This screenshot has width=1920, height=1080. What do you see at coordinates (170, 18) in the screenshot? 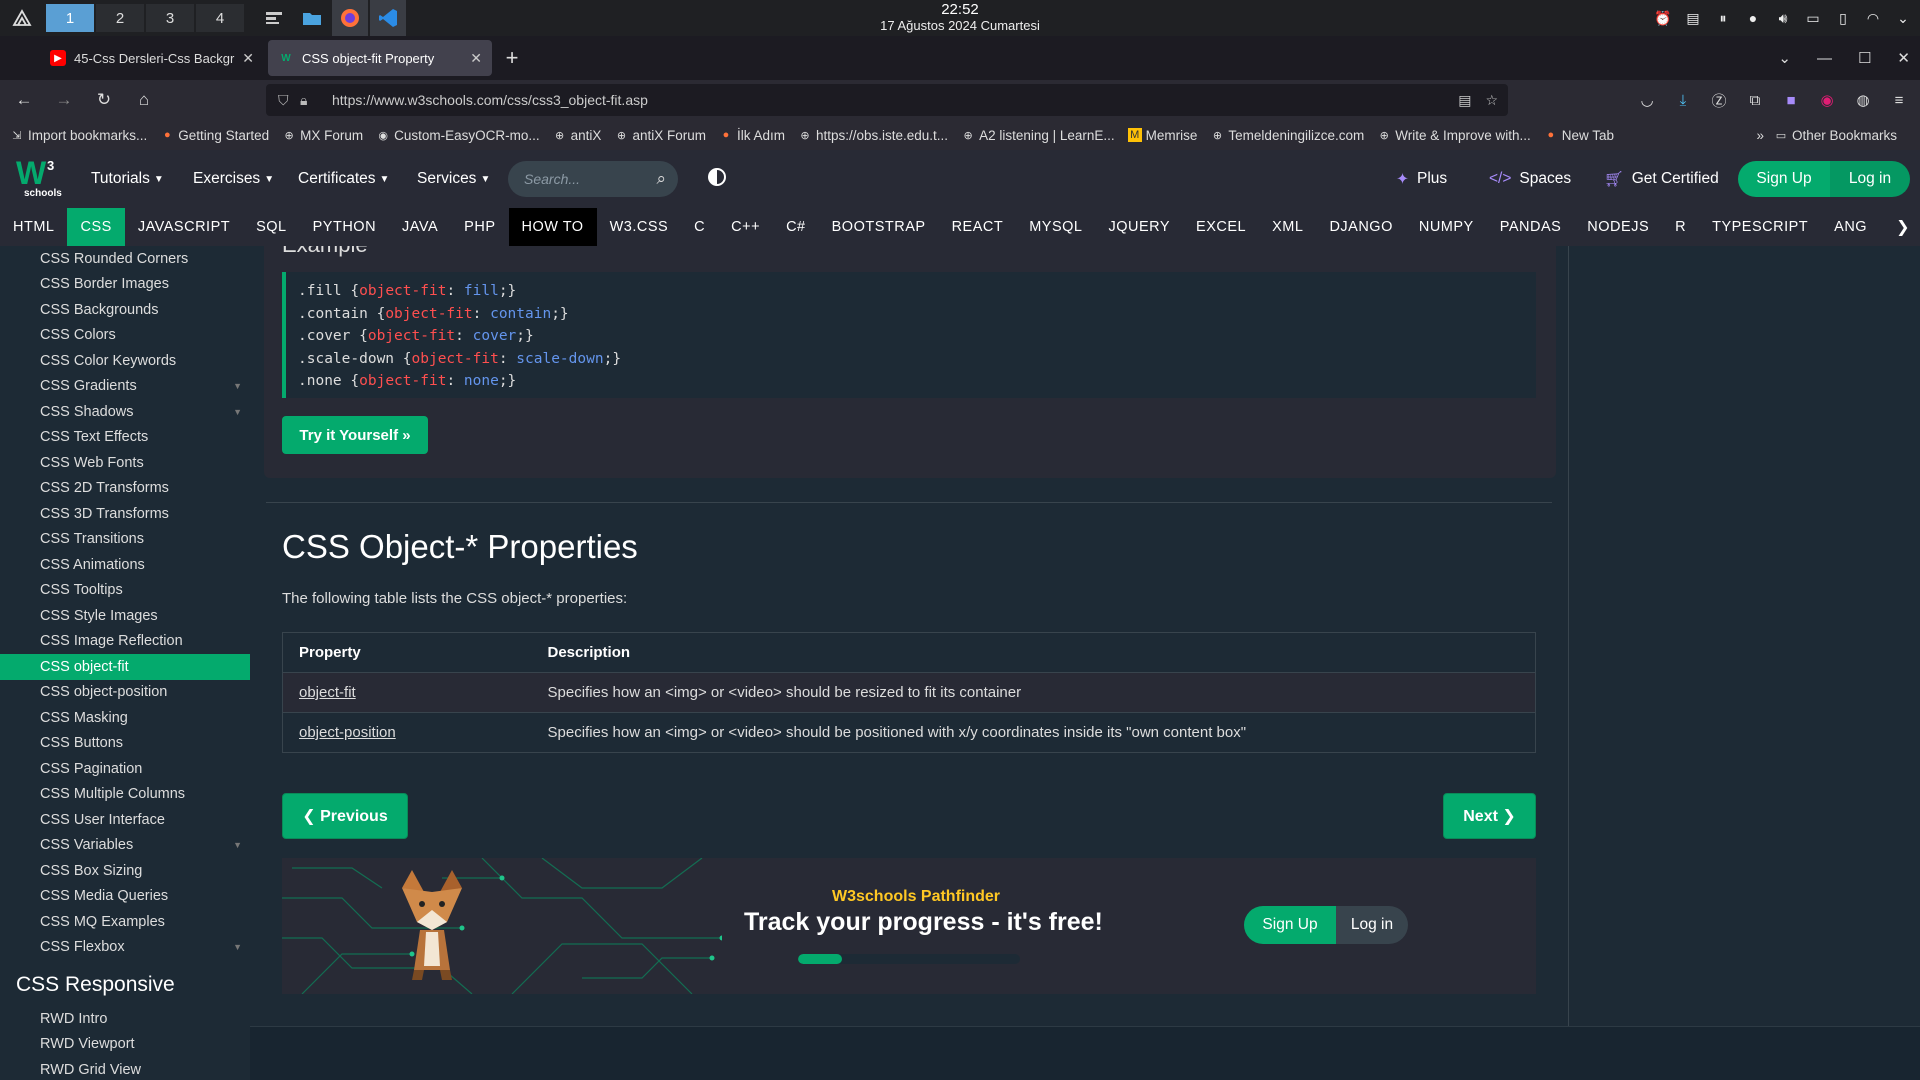
I see `workspace-3: 3` at bounding box center [170, 18].